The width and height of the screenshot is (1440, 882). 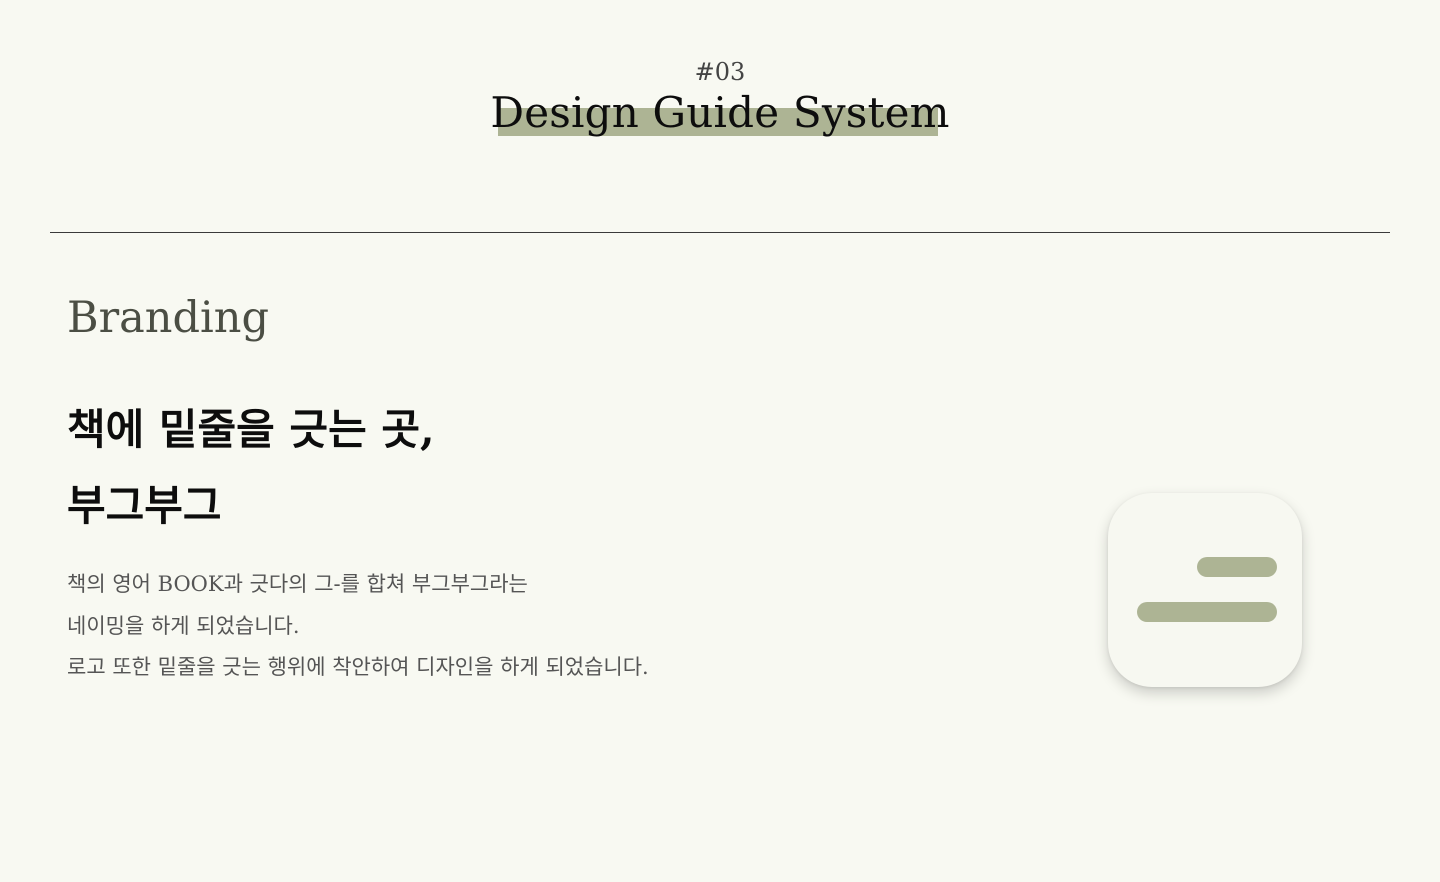 I want to click on headline-line: 책에 밑줄을 긋는 곳,, so click(x=251, y=429).